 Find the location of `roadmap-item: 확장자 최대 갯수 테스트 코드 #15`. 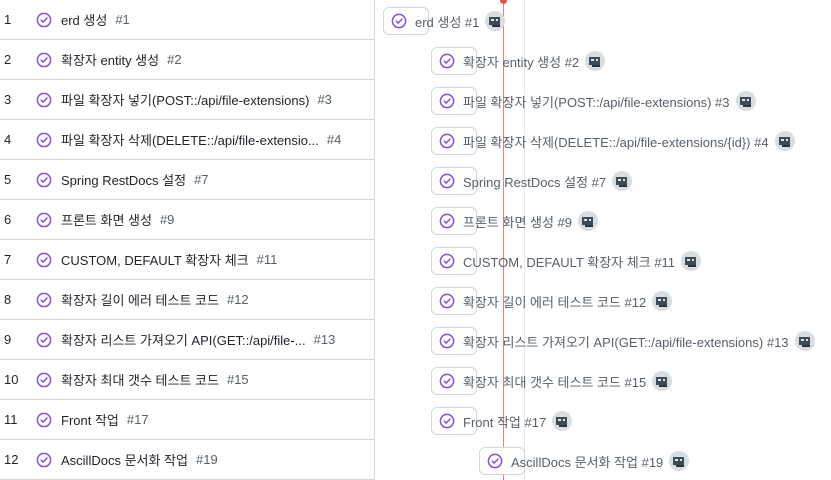

roadmap-item: 확장자 최대 갯수 테스트 코드 #15 is located at coordinates (552, 381).